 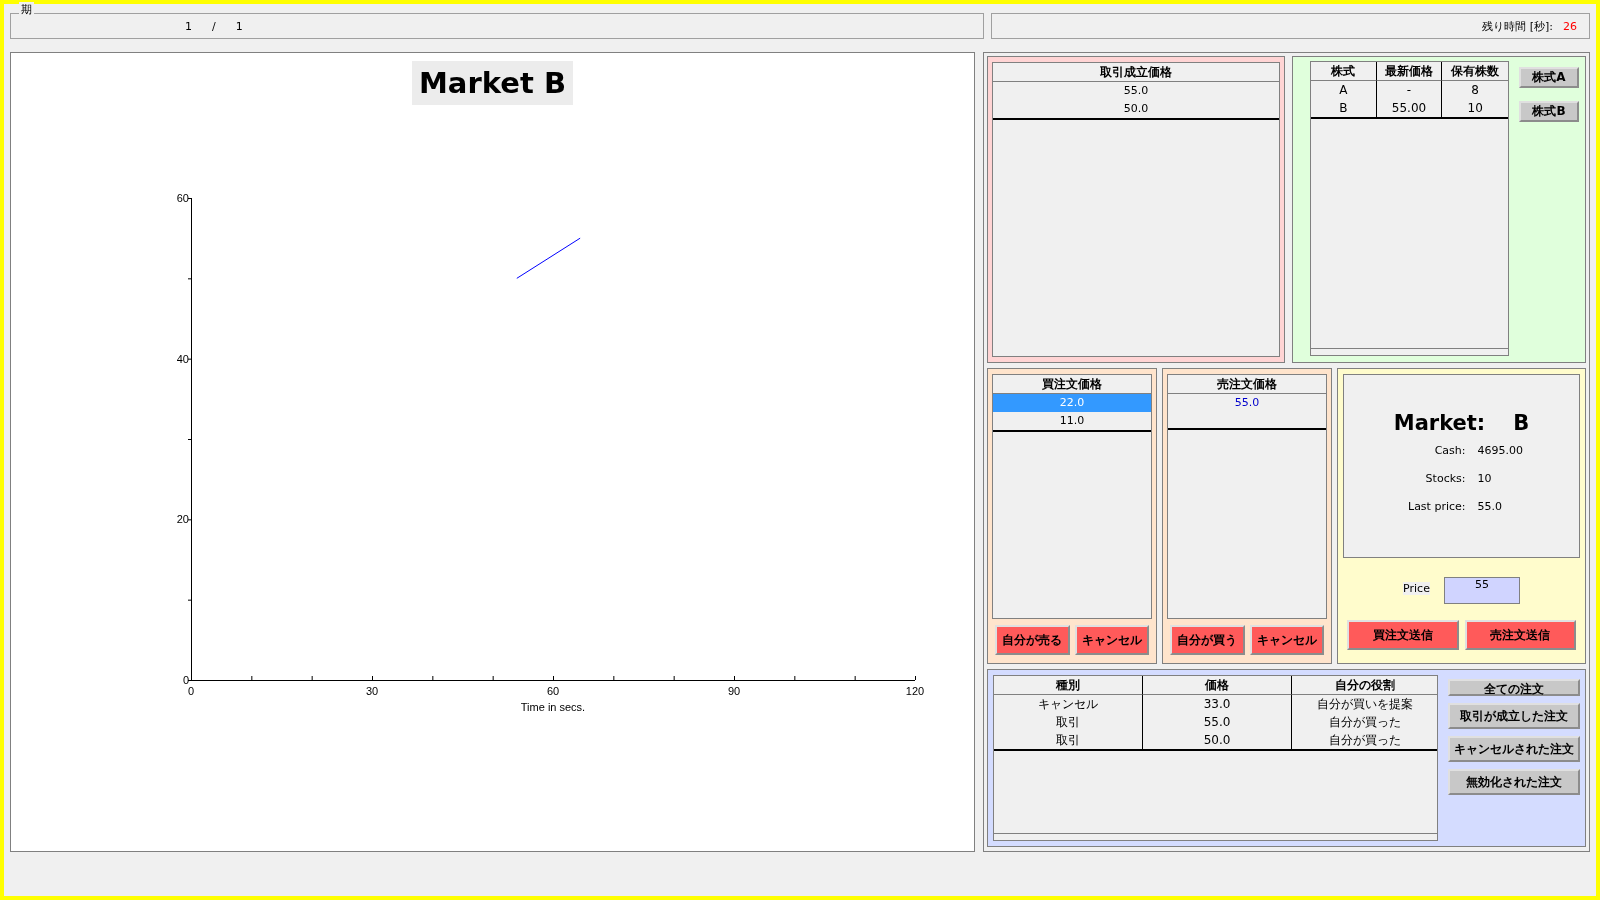 What do you see at coordinates (1514, 782) in the screenshot?
I see `button: 無効化された注文` at bounding box center [1514, 782].